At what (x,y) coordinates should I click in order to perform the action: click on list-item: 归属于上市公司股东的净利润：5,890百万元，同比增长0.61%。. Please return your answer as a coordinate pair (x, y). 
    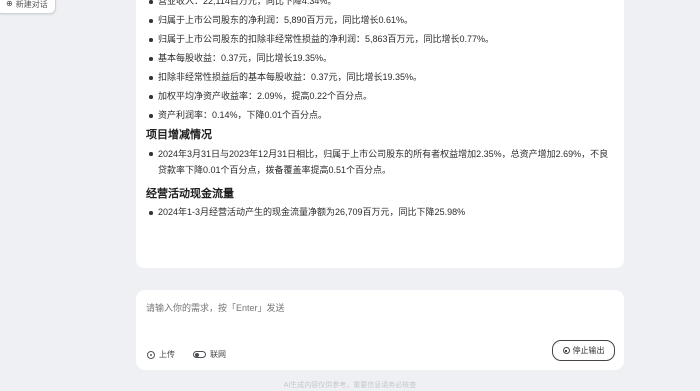
    Looking at the image, I should click on (379, 20).